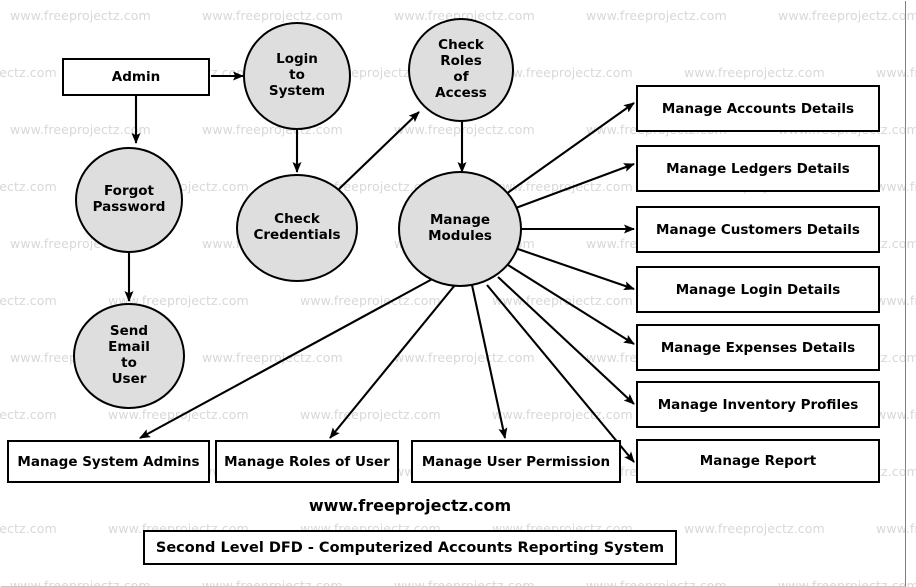 This screenshot has width=916, height=587. Describe the element at coordinates (461, 45) in the screenshot. I see `process-check-roles-line-1: Check` at that location.